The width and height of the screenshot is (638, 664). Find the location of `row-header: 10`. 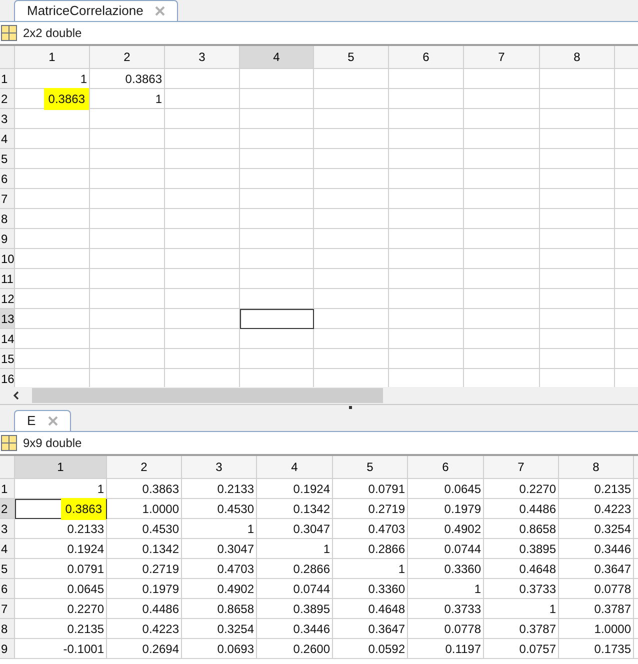

row-header: 10 is located at coordinates (7, 259).